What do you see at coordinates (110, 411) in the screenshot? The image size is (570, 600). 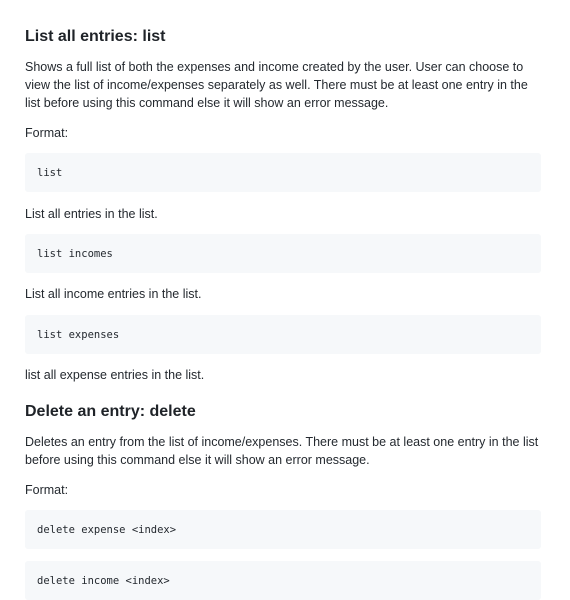 I see `section-heading-delete: Delete an entry: delete` at bounding box center [110, 411].